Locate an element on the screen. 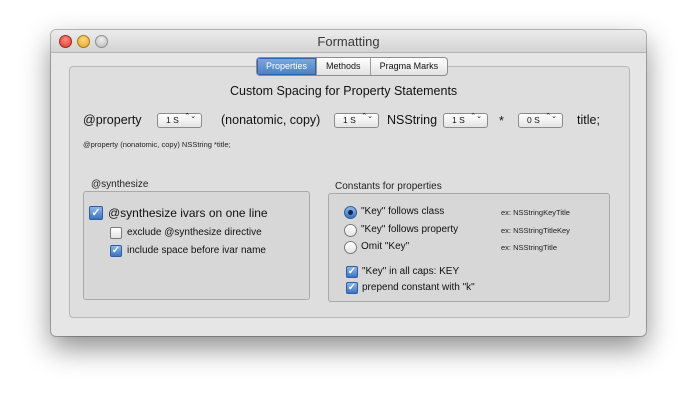  title-bar: Formatting is located at coordinates (348, 41).